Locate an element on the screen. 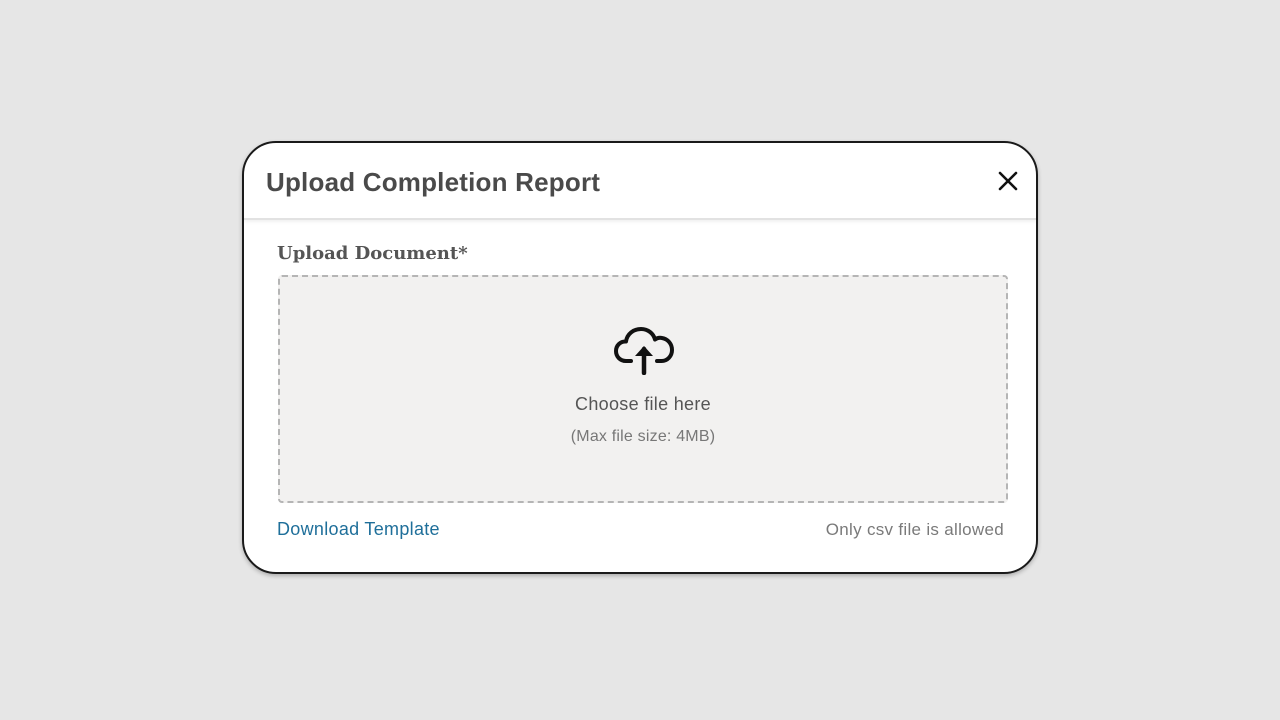 This screenshot has height=720, width=1280. close-icon is located at coordinates (1008, 181).